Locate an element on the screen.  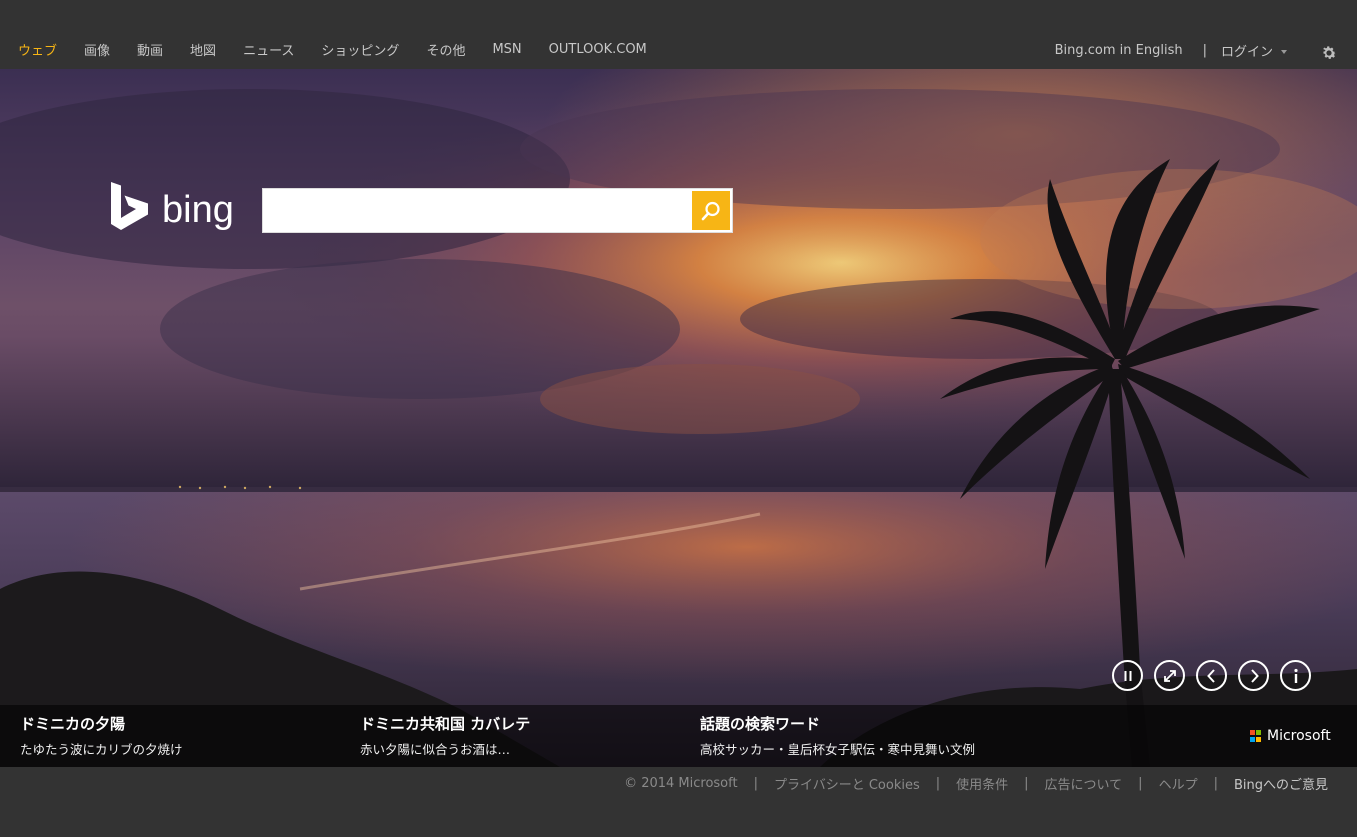
caption-image-info: ドミニカの夕陽 たゆたう波にカリブの夕焼け is located at coordinates (101, 735).